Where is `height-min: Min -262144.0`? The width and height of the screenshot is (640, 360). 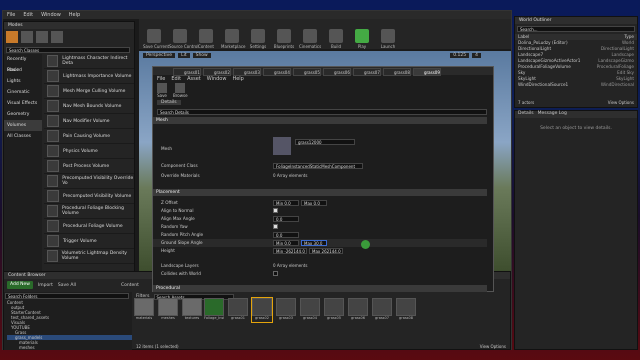 height-min: Min -262144.0 is located at coordinates (290, 251).